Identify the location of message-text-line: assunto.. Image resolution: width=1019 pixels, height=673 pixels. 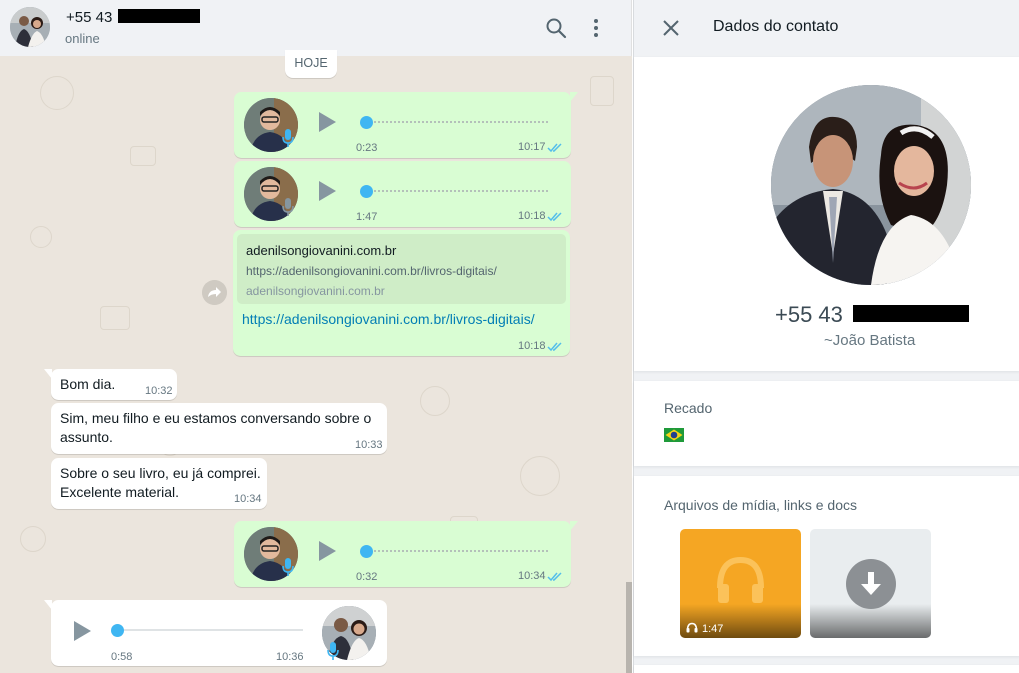
(86, 437).